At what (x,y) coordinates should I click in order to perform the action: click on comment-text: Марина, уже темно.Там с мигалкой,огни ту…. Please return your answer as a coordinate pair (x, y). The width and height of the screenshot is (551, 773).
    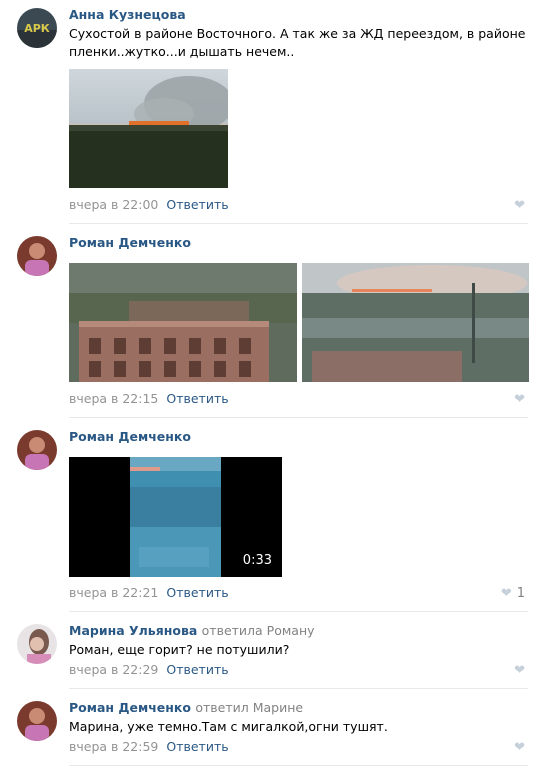
    Looking at the image, I should click on (228, 726).